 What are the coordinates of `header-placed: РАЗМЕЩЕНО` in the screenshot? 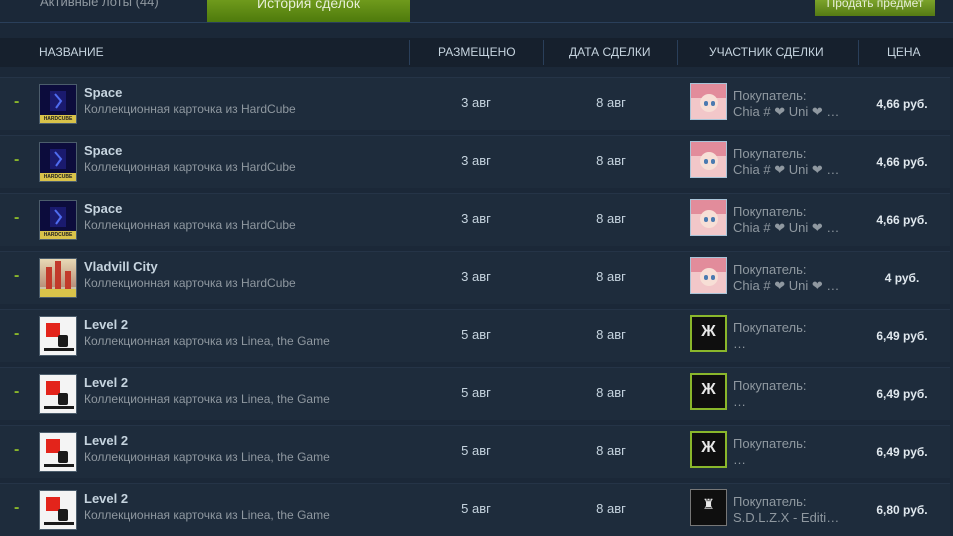 It's located at (477, 52).